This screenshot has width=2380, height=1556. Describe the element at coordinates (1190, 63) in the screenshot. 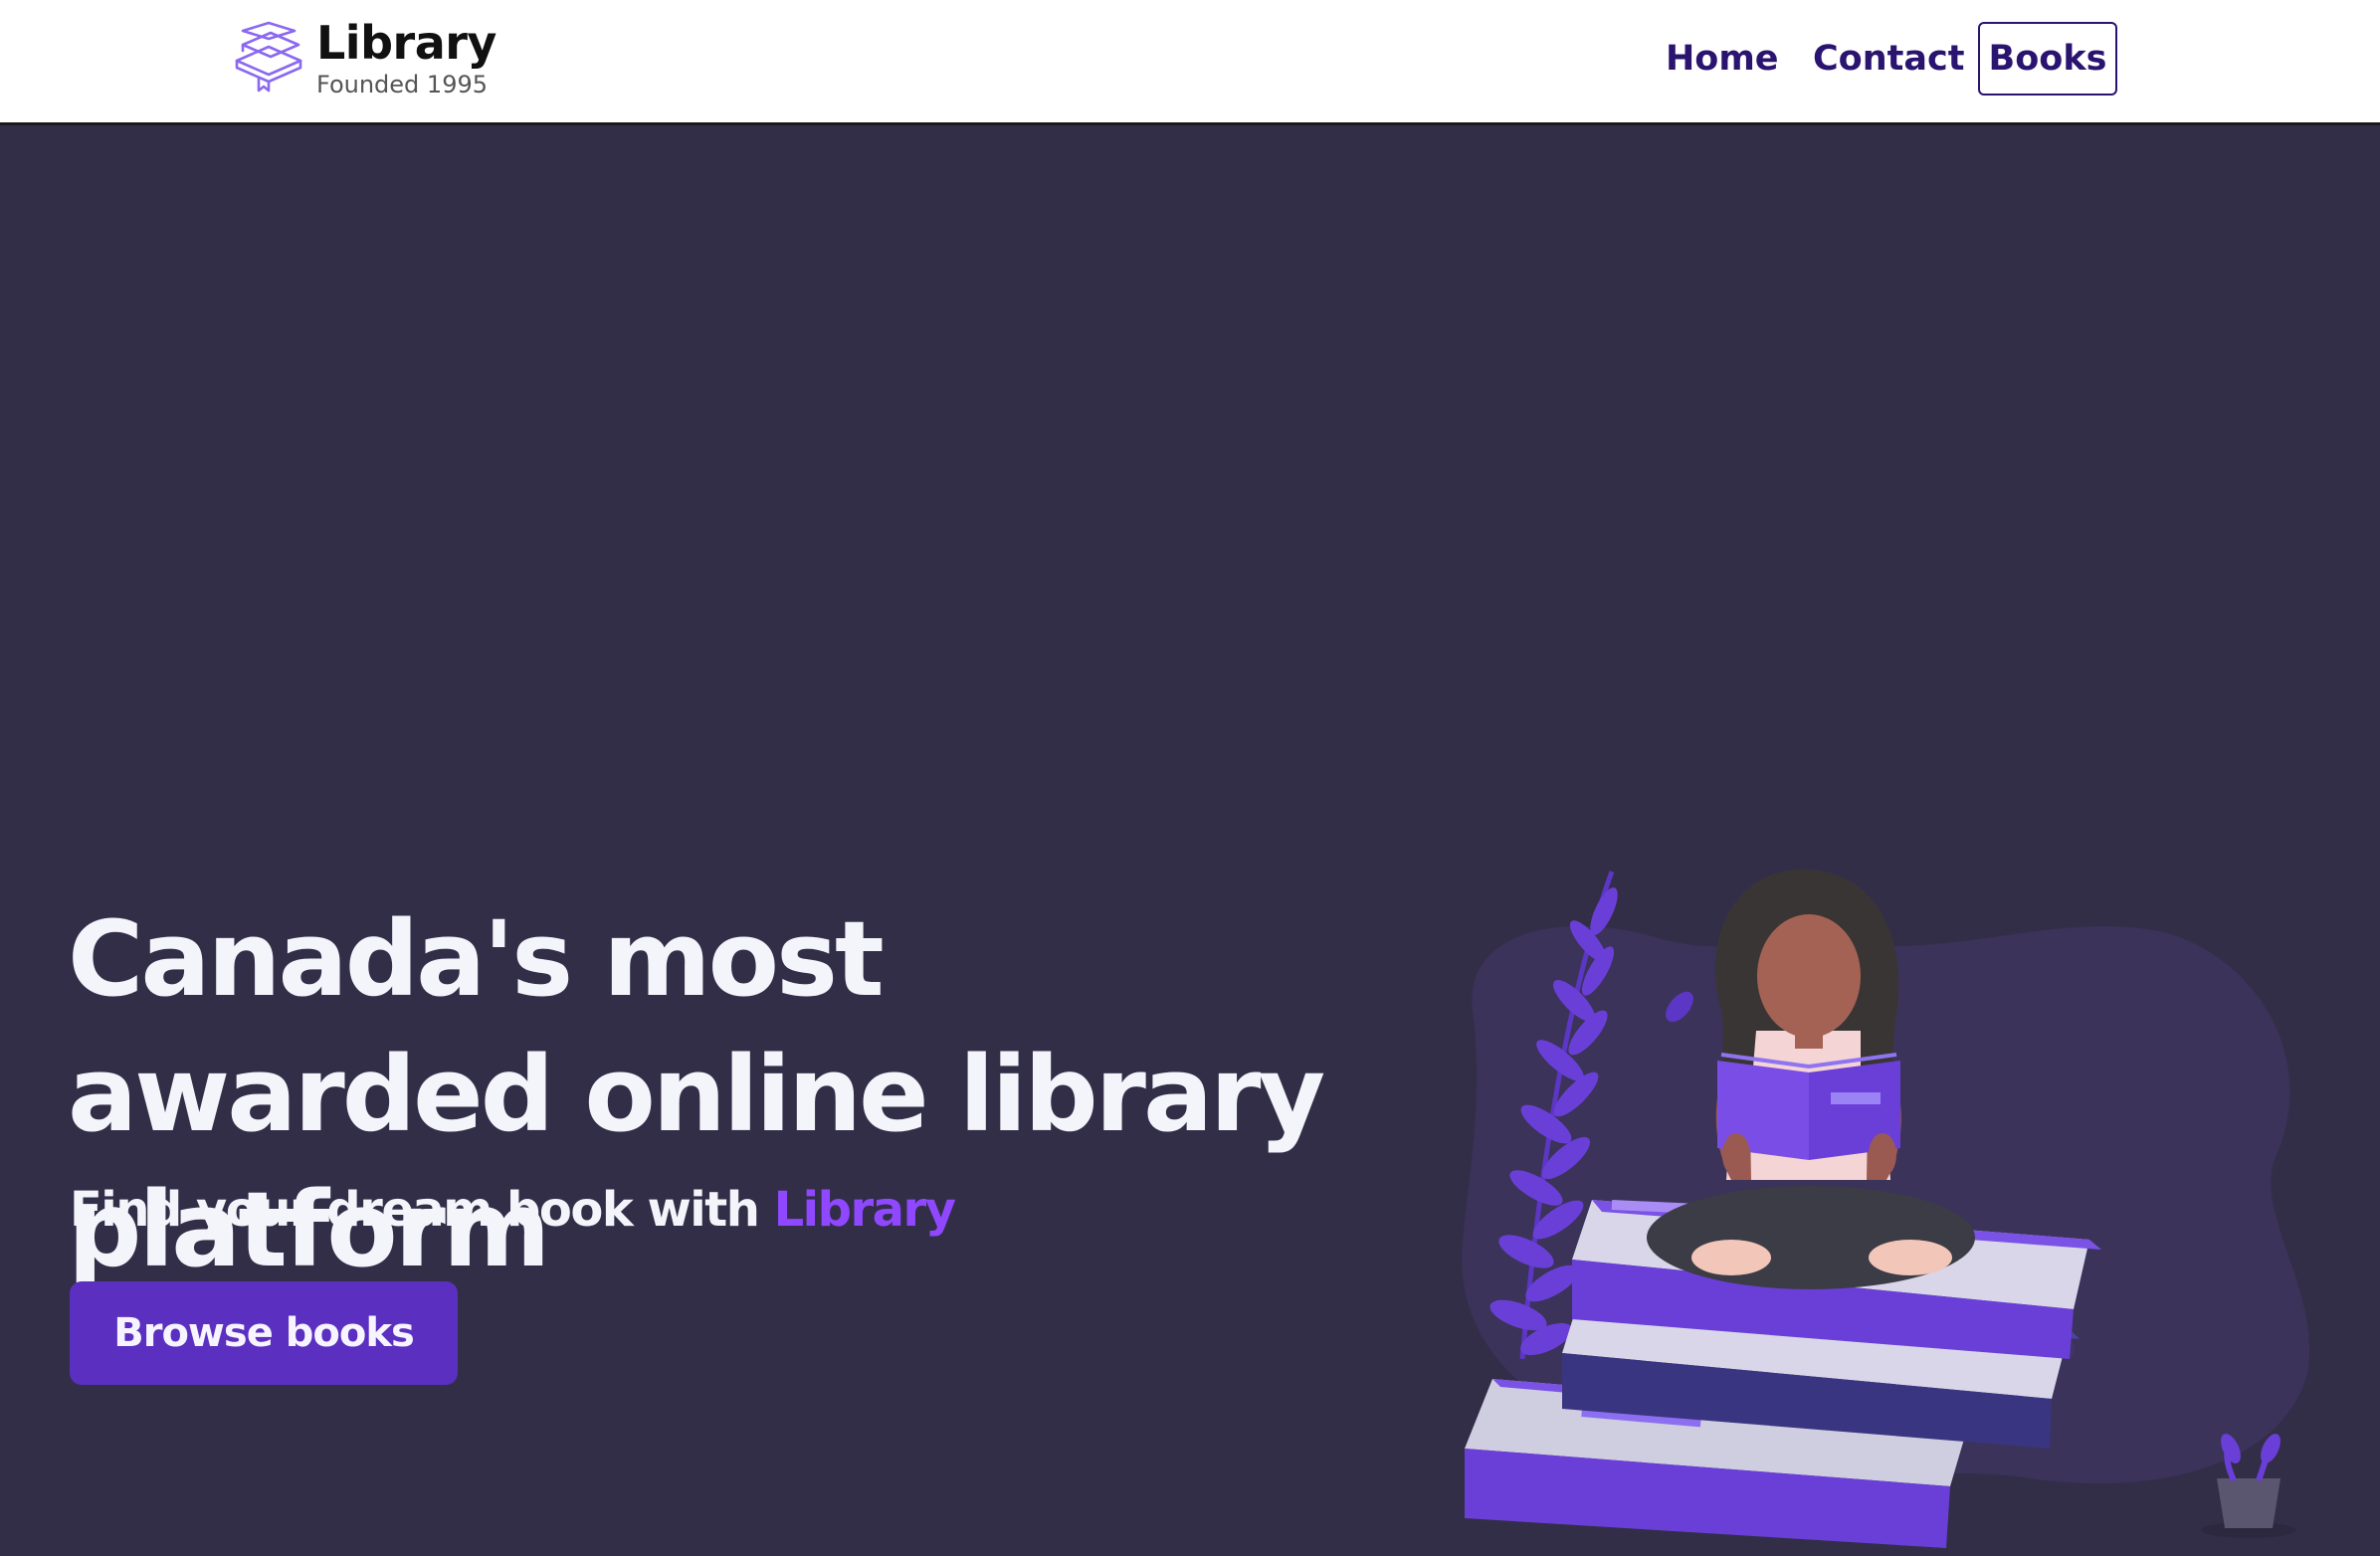

I see `top-navbar: Library Founded 1995 Home Contact Books` at that location.